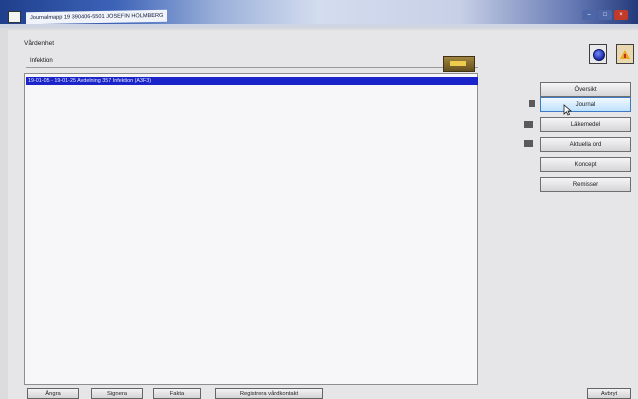  Describe the element at coordinates (528, 124) in the screenshot. I see `lakemedel-marker` at that location.